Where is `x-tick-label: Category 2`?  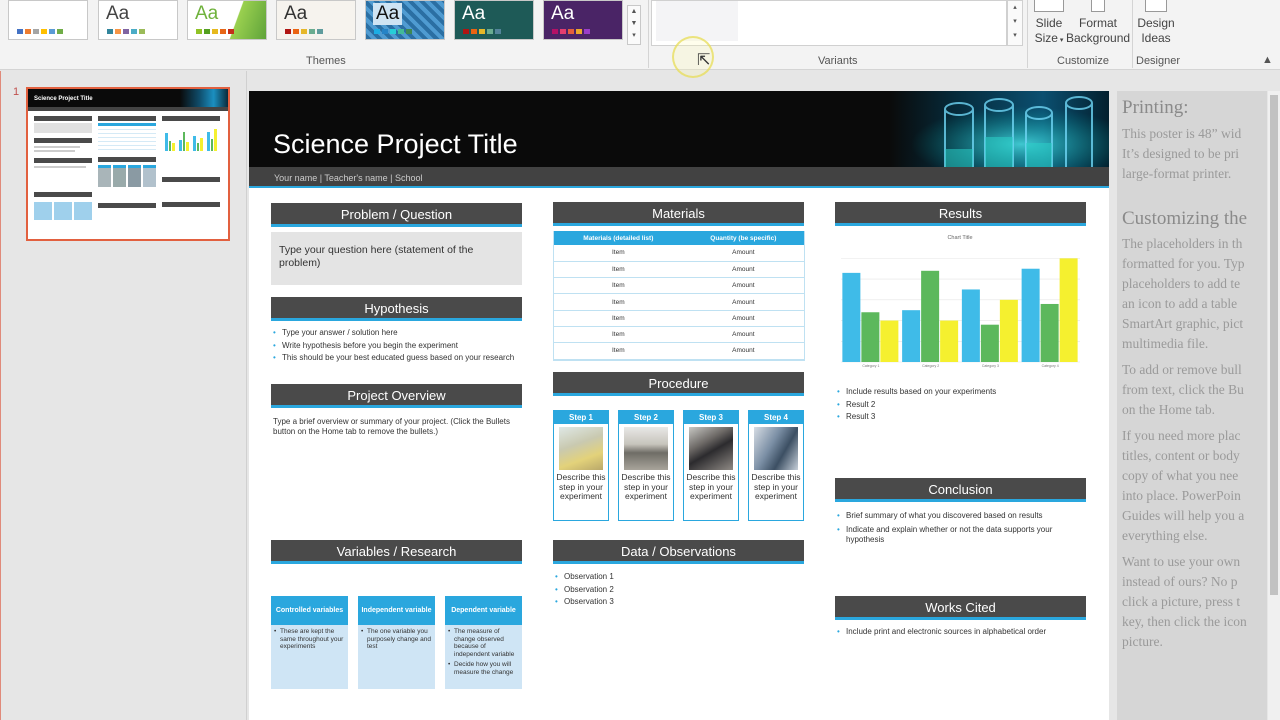 x-tick-label: Category 2 is located at coordinates (930, 366).